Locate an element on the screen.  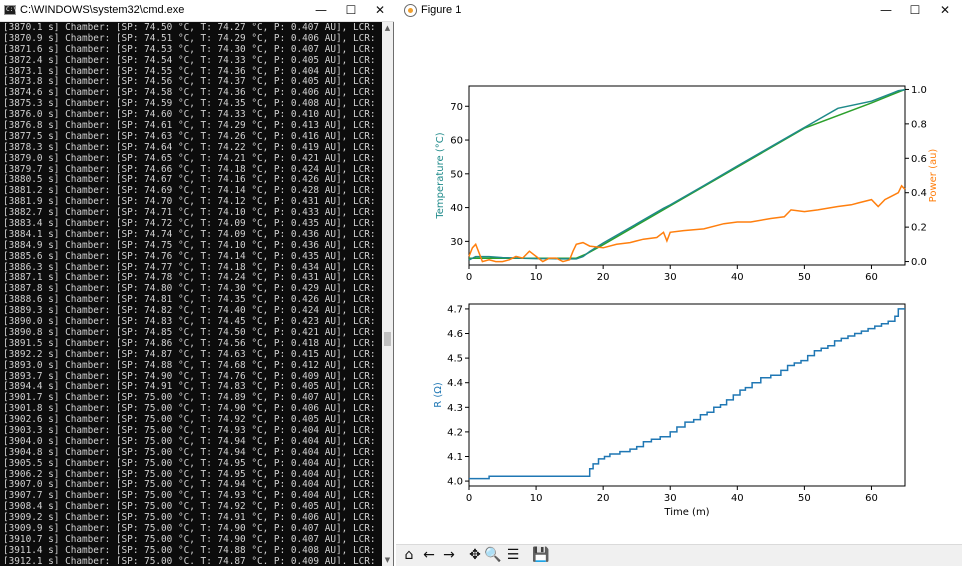
power-axis-label: Power (au) is located at coordinates (933, 176).